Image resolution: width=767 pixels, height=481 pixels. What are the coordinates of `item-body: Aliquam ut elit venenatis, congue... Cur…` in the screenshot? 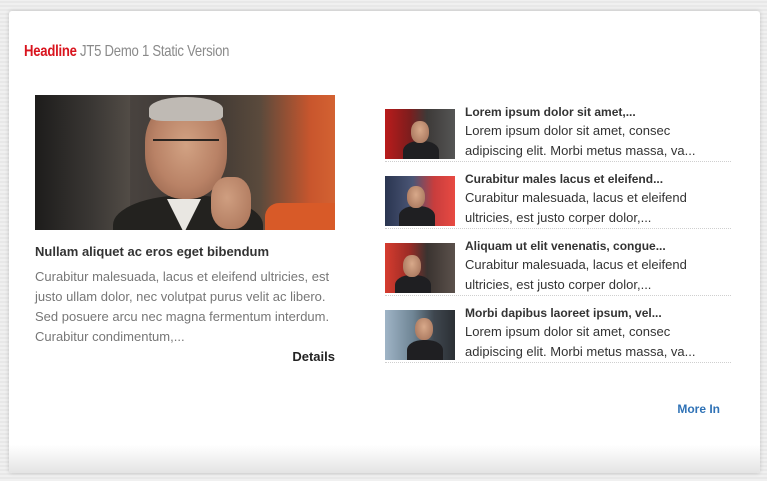 It's located at (598, 267).